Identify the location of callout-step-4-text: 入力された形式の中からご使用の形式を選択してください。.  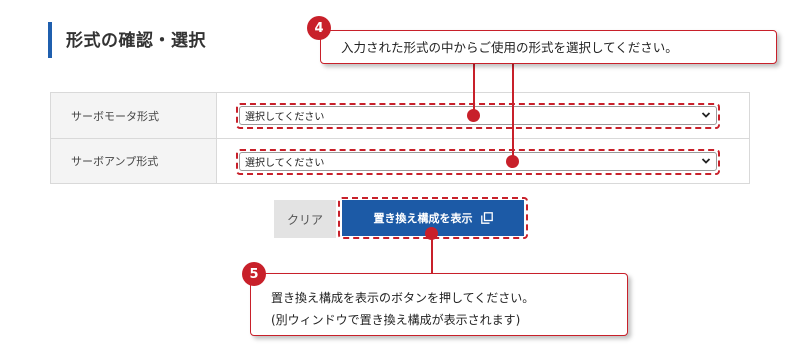
(509, 47).